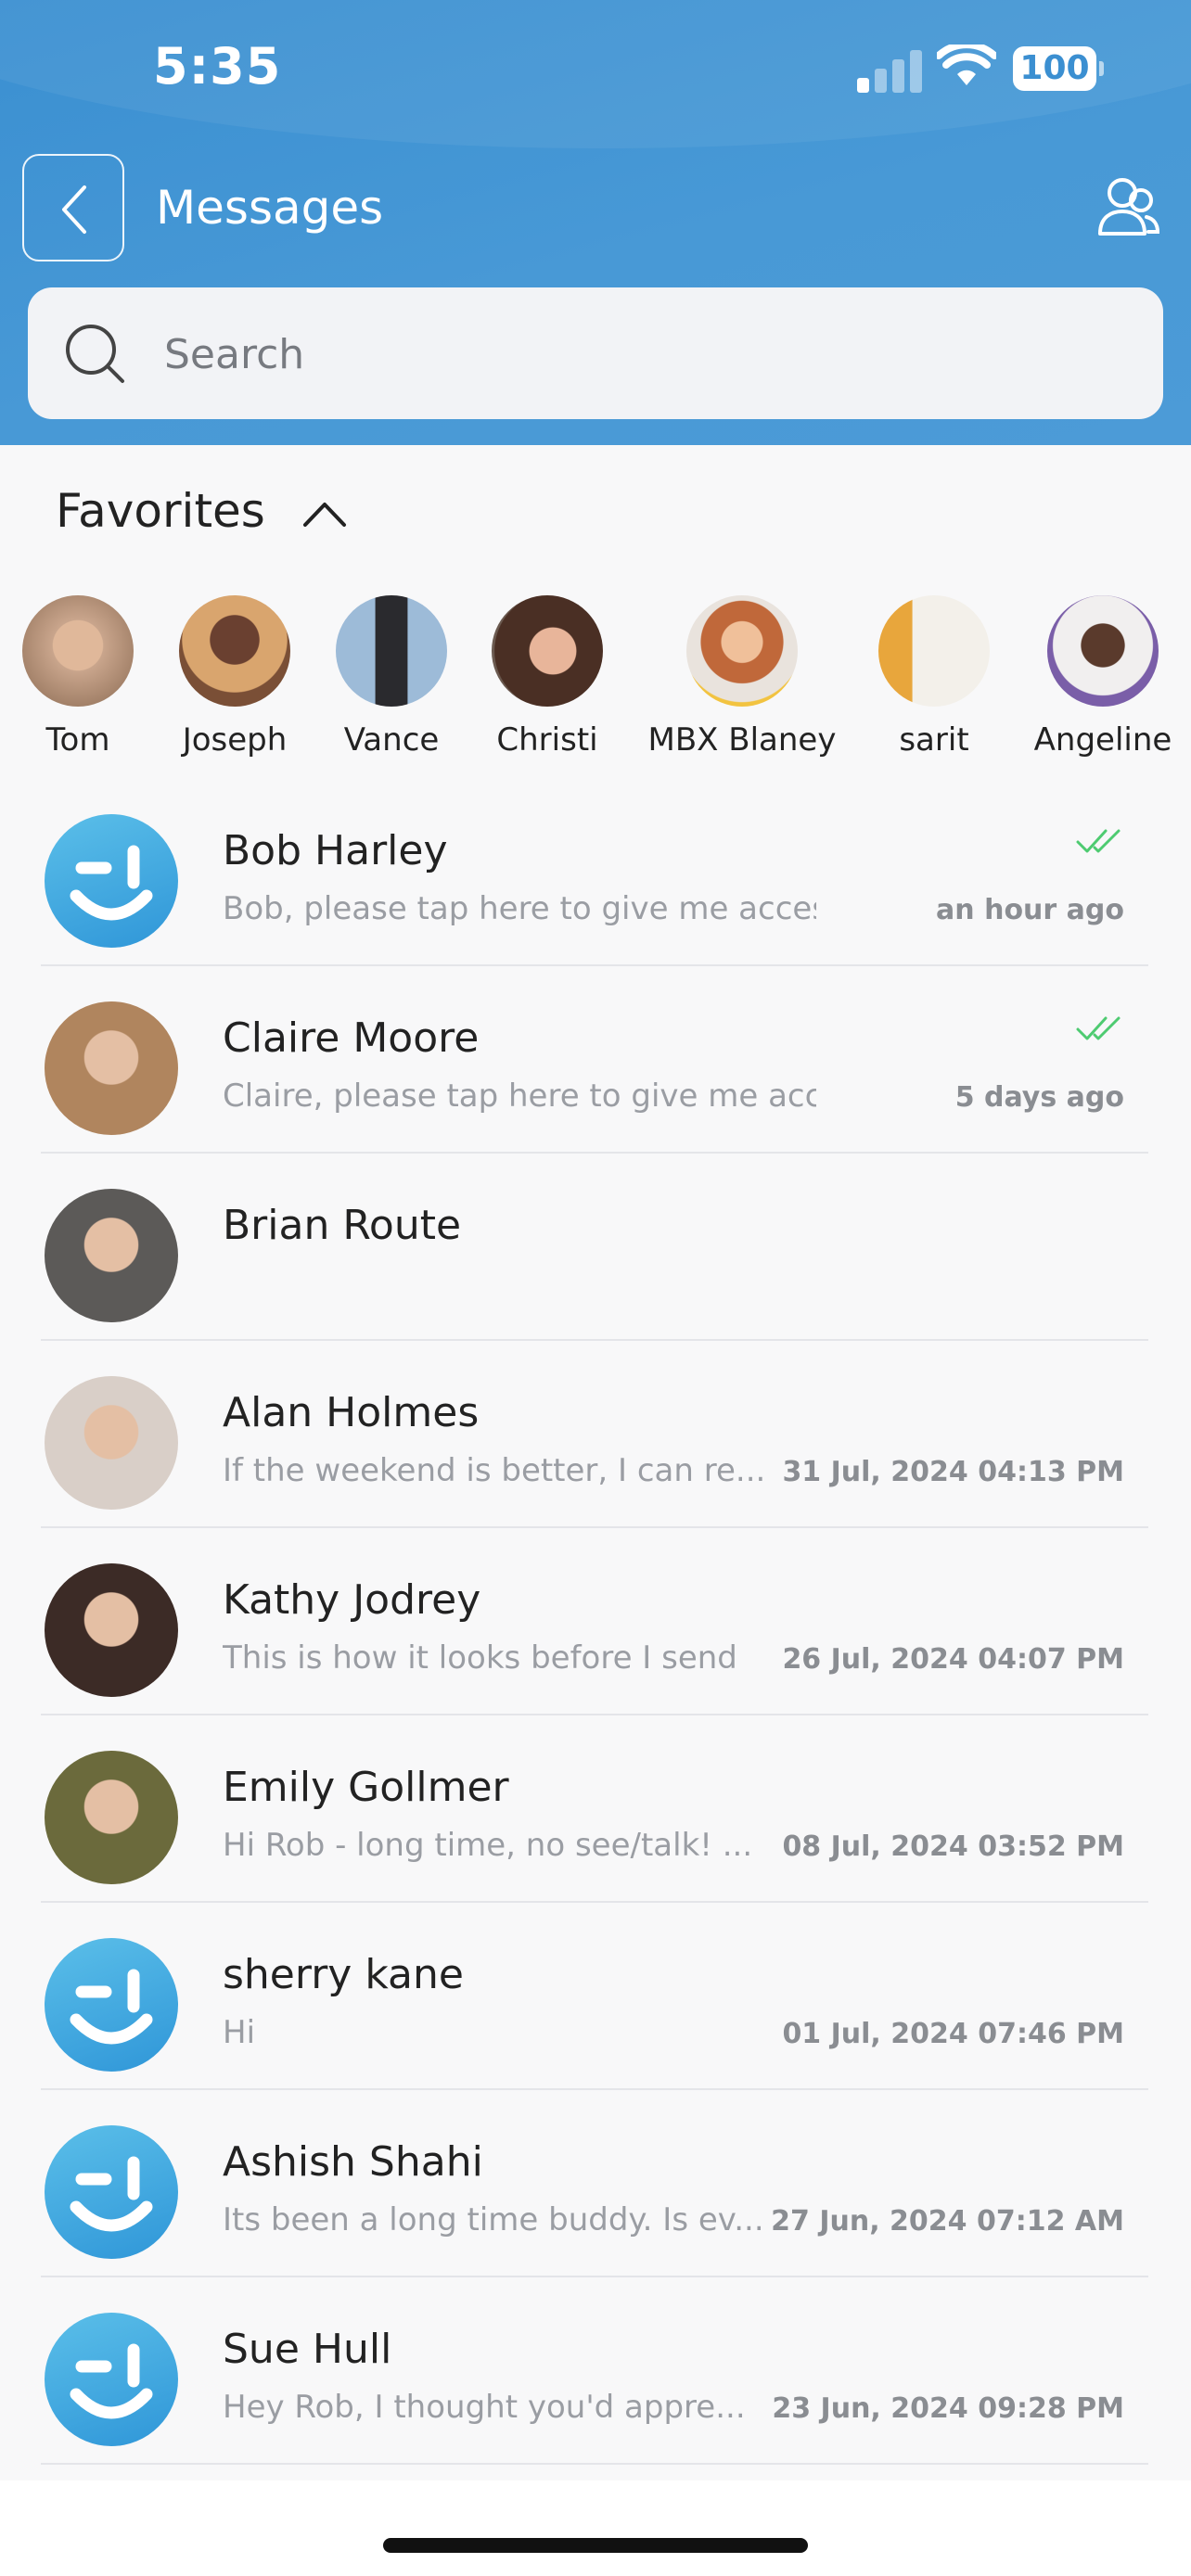  Describe the element at coordinates (160, 511) in the screenshot. I see `favorites-title: Favorites` at that location.